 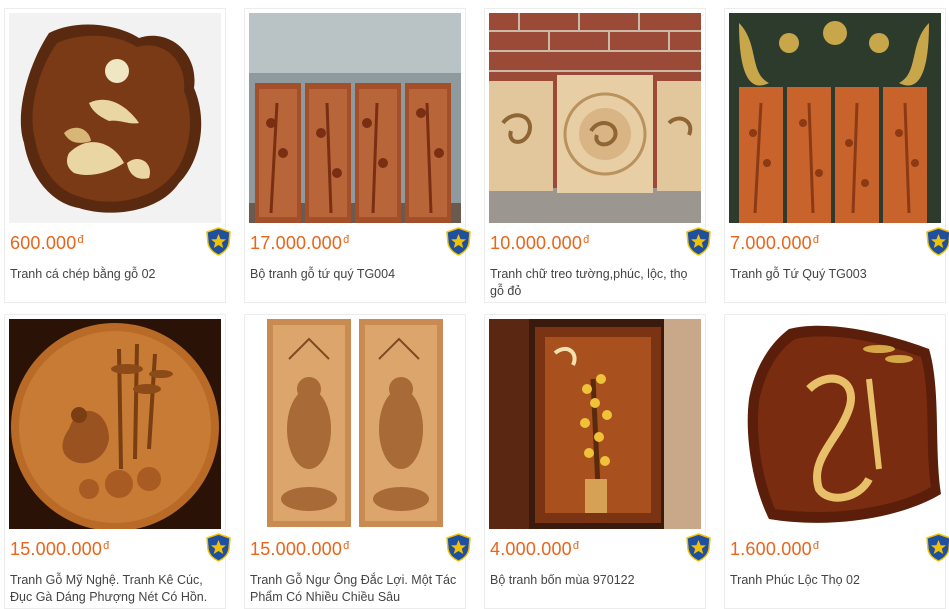 What do you see at coordinates (834, 580) in the screenshot?
I see `product-title: Tranh Phúc Lộc Thọ 02` at bounding box center [834, 580].